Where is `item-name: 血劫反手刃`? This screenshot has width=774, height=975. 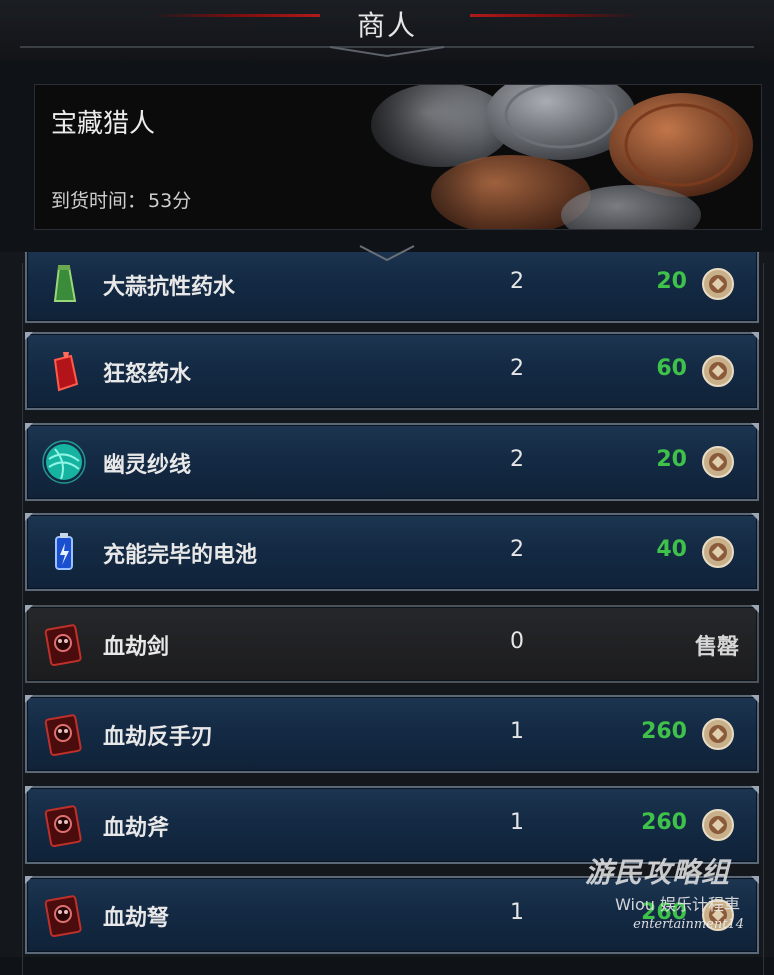
item-name: 血劫反手刃 is located at coordinates (158, 737).